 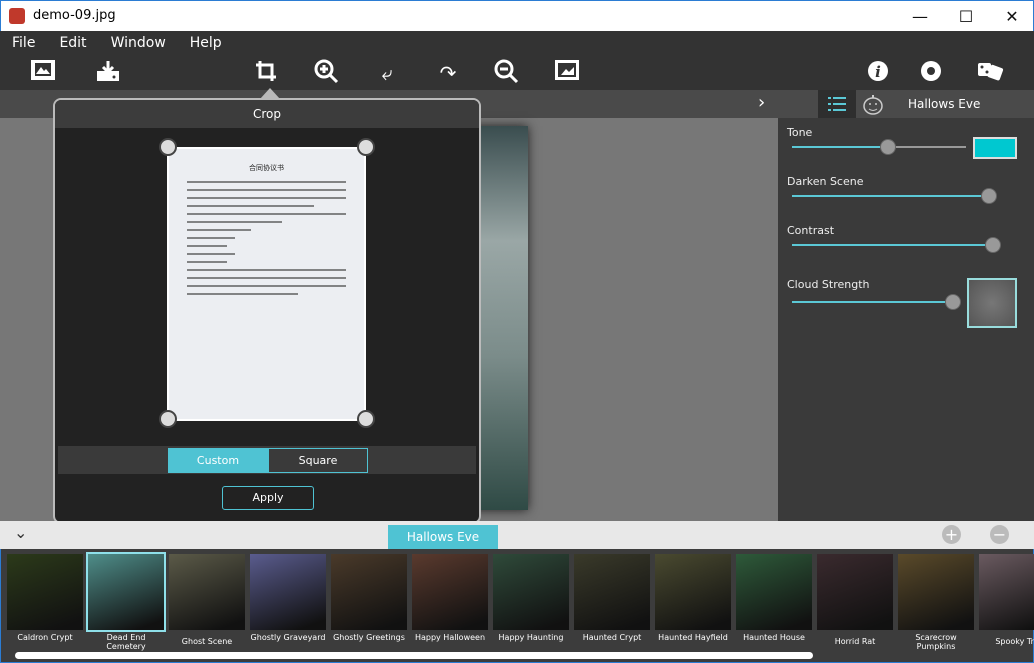 I want to click on darken-label: Darken Scene, so click(x=825, y=181).